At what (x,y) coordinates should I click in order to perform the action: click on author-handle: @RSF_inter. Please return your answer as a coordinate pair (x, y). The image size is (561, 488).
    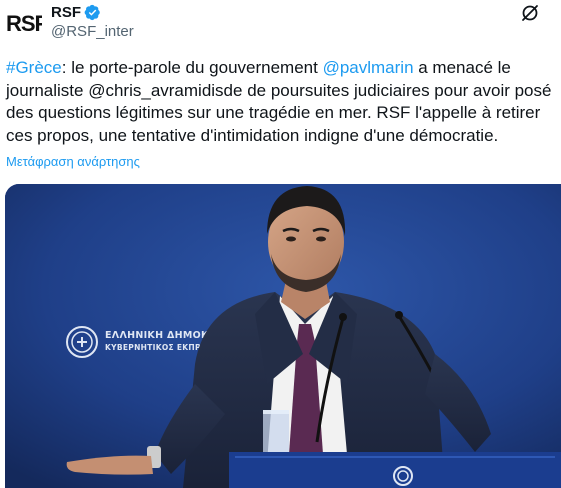
    Looking at the image, I should click on (92, 31).